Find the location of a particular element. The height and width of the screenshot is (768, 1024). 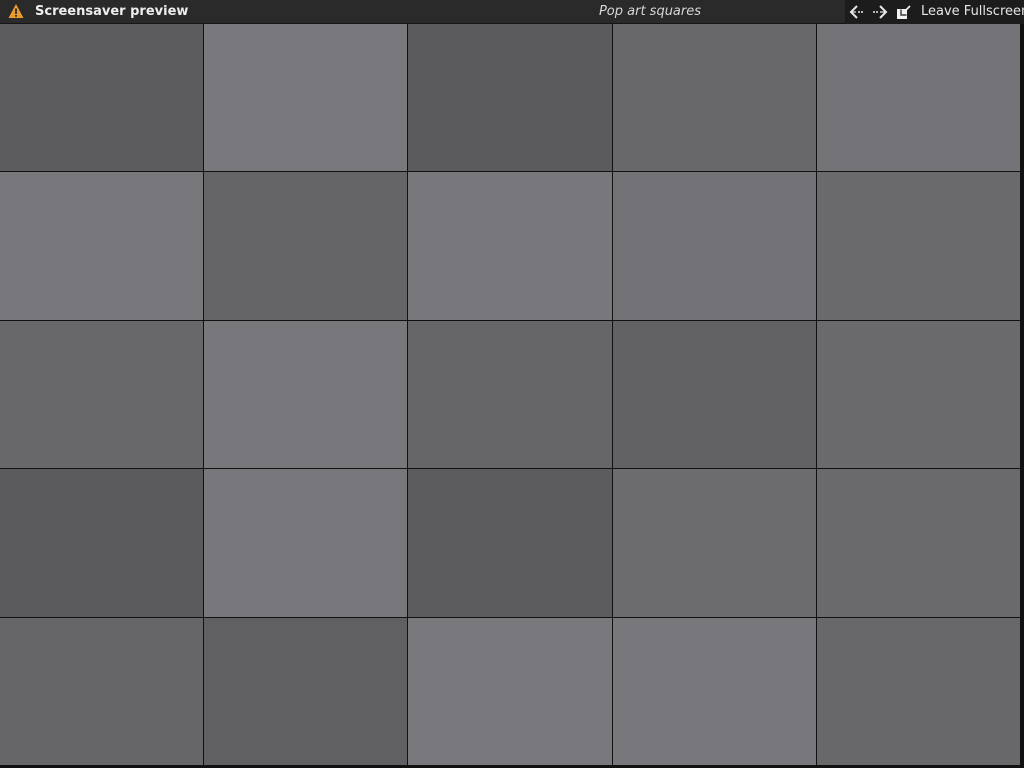

leave-fullscreen-label: Leave Fullscreen is located at coordinates (972, 11).